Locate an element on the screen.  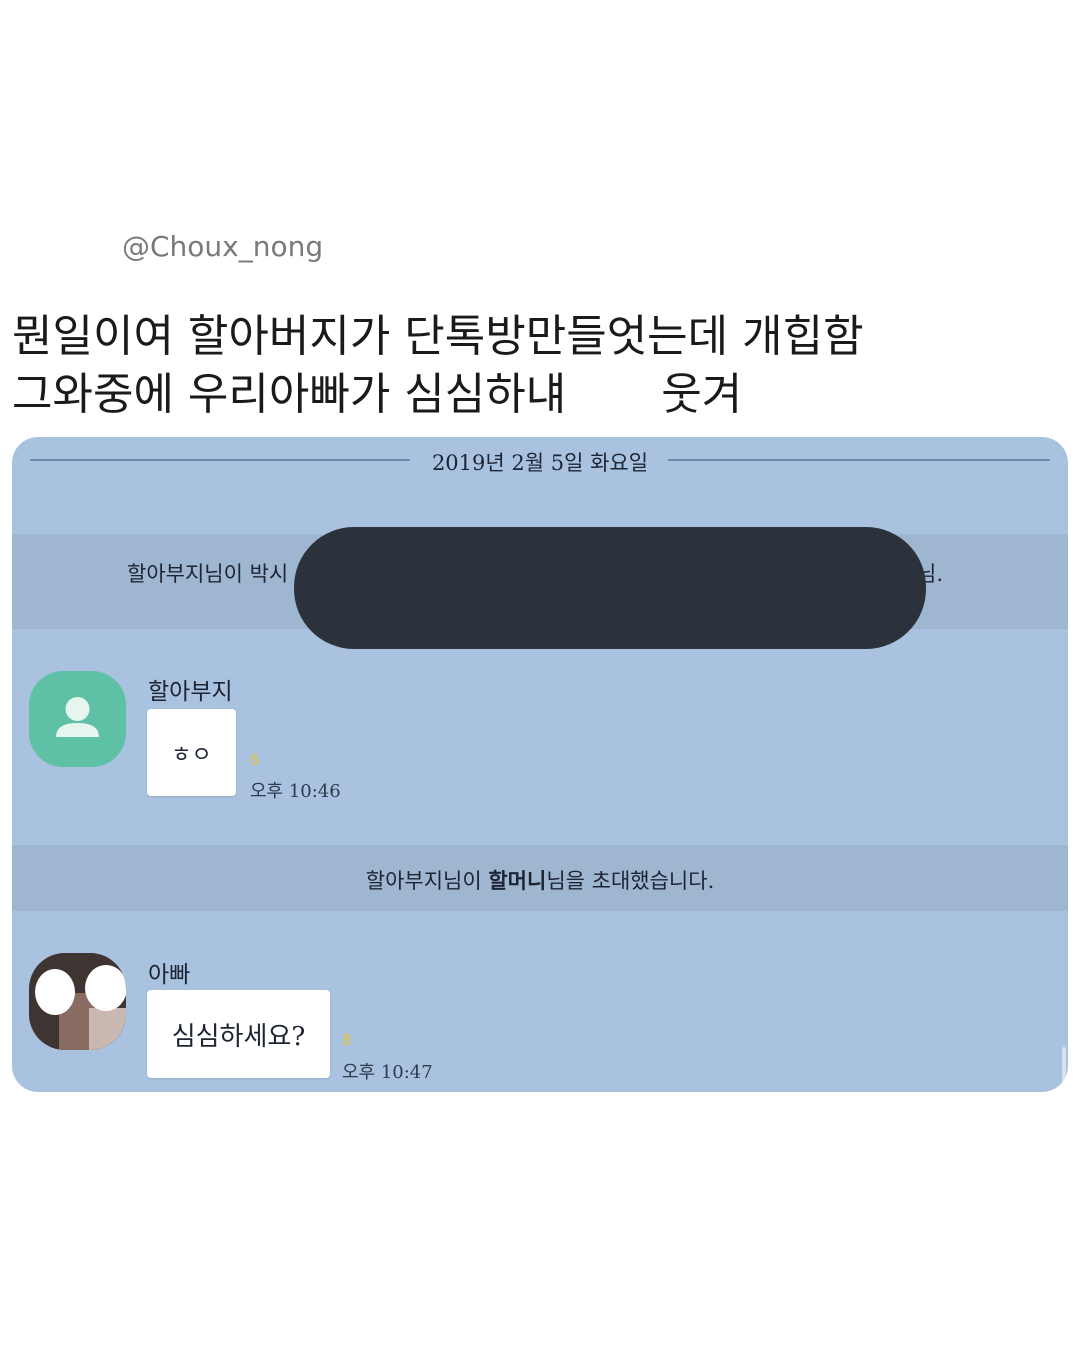
scrollbar is located at coordinates (1064, 1067).